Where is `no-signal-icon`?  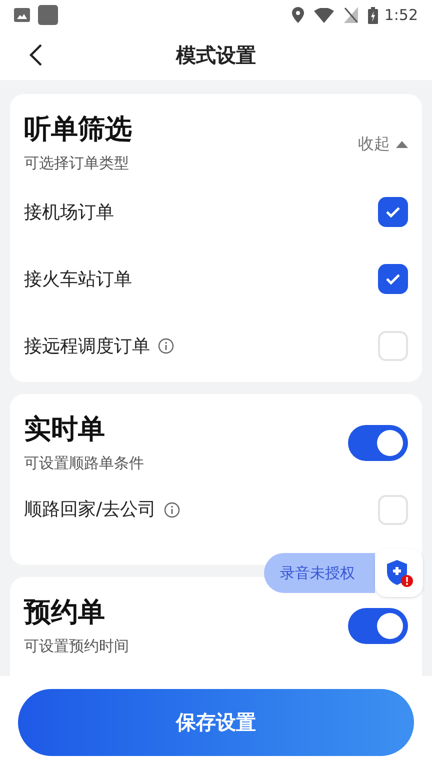 no-signal-icon is located at coordinates (351, 15).